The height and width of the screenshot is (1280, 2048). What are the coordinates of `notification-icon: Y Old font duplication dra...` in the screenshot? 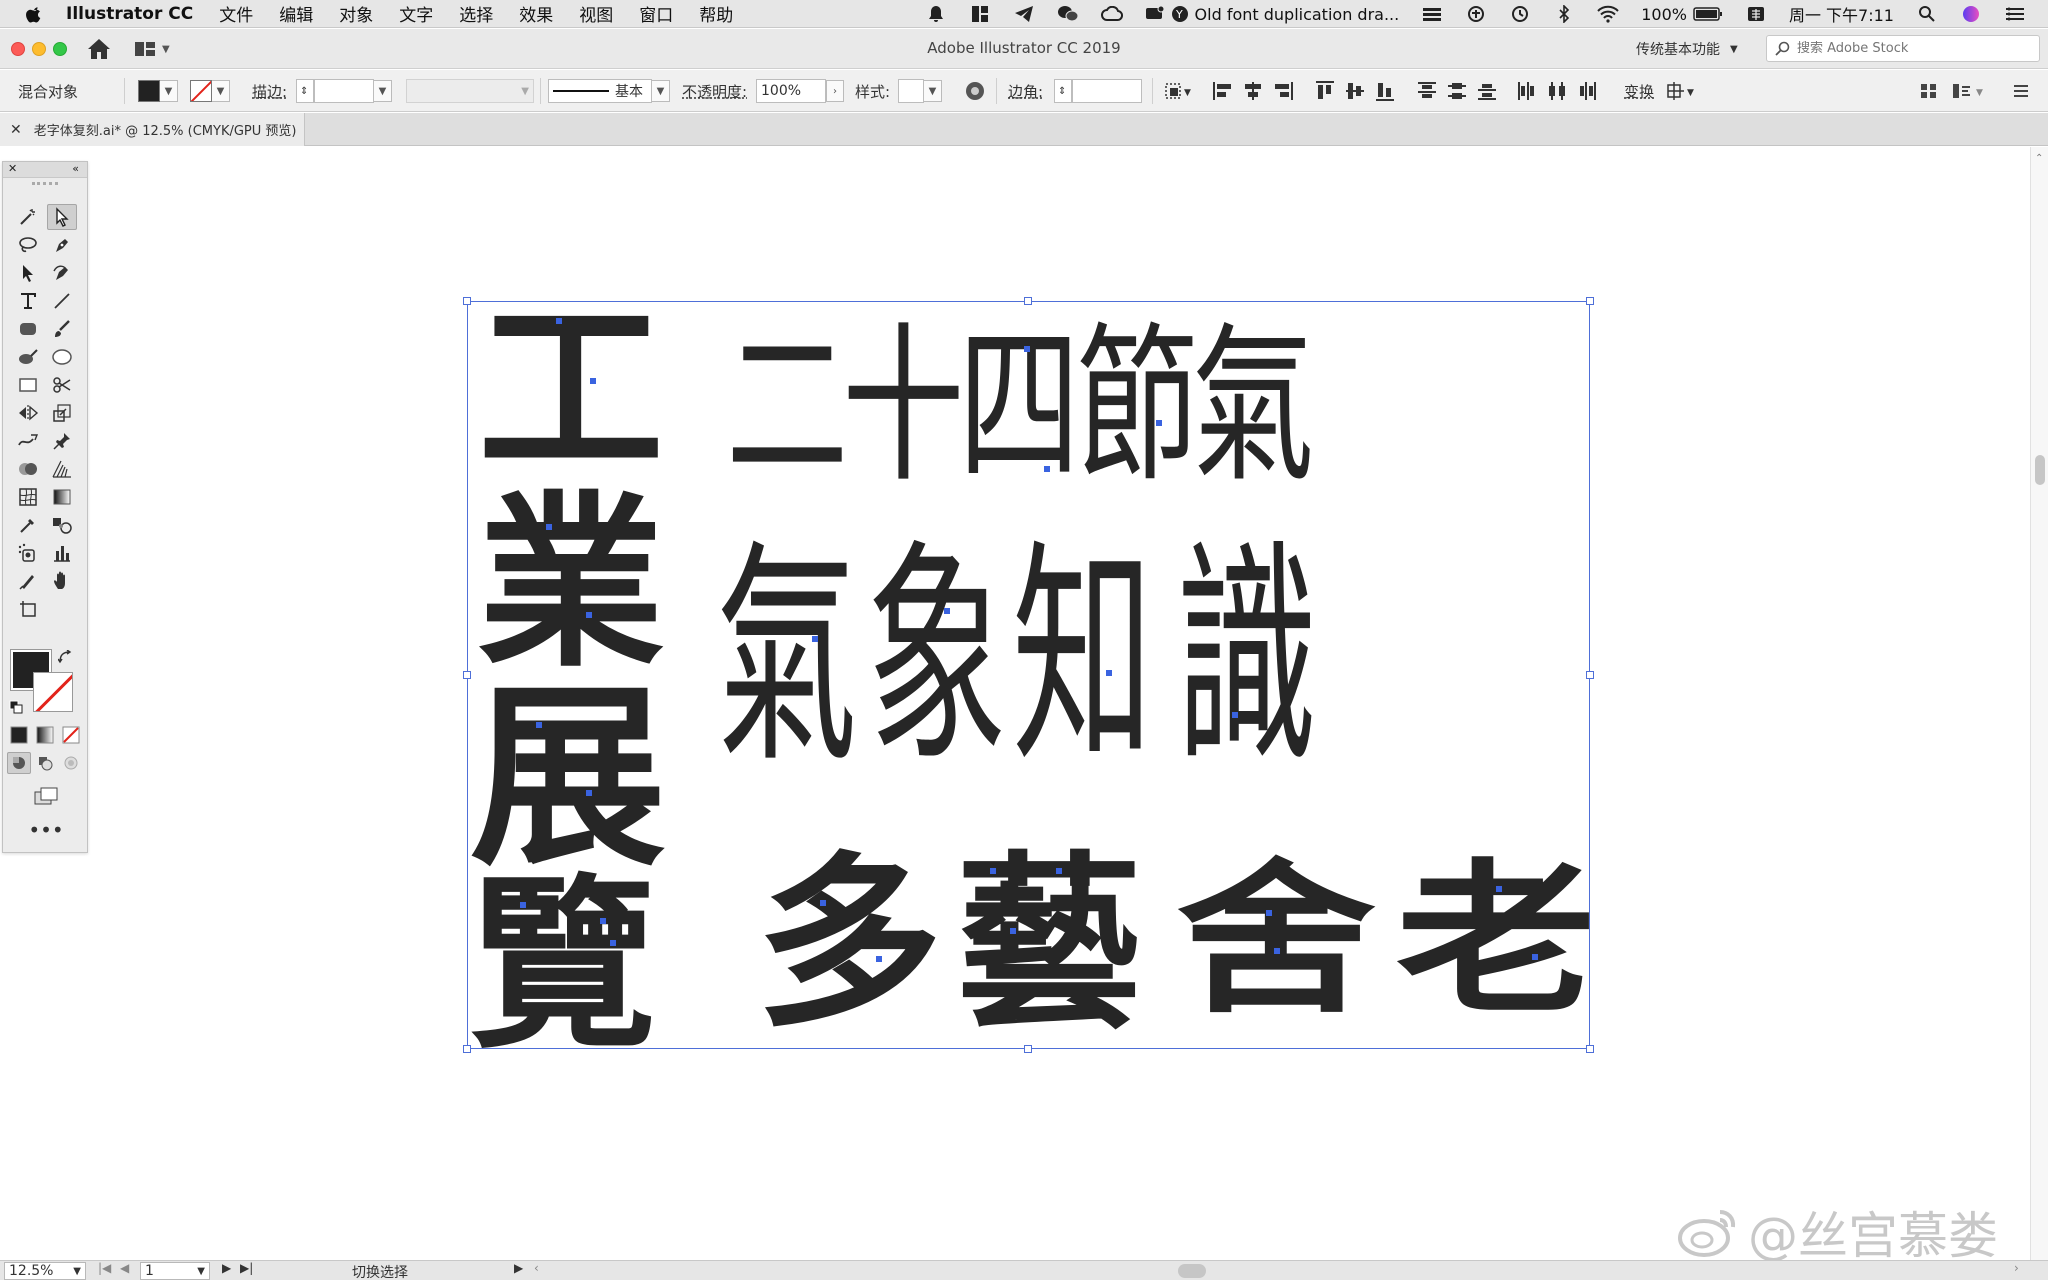 It's located at (1272, 14).